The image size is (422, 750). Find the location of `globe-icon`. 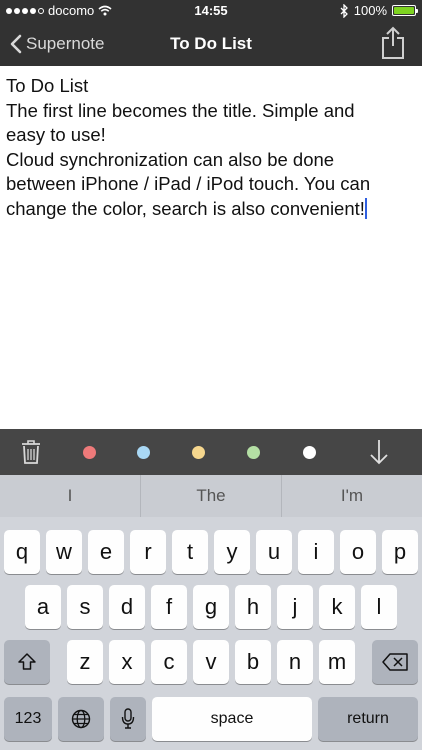

globe-icon is located at coordinates (81, 719).